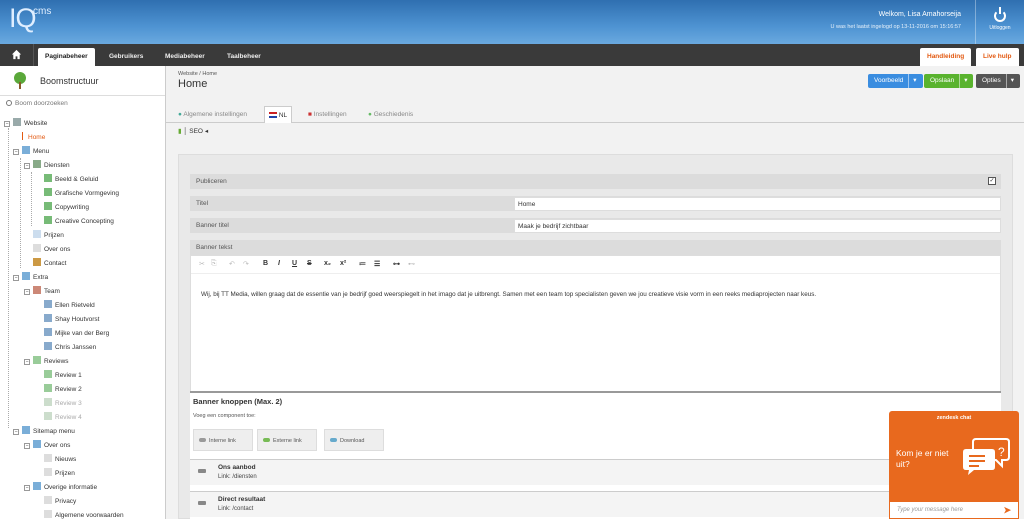 The width and height of the screenshot is (1024, 519). What do you see at coordinates (81, 194) in the screenshot?
I see `tree-node-grafische: Grafische Vormgeving` at bounding box center [81, 194].